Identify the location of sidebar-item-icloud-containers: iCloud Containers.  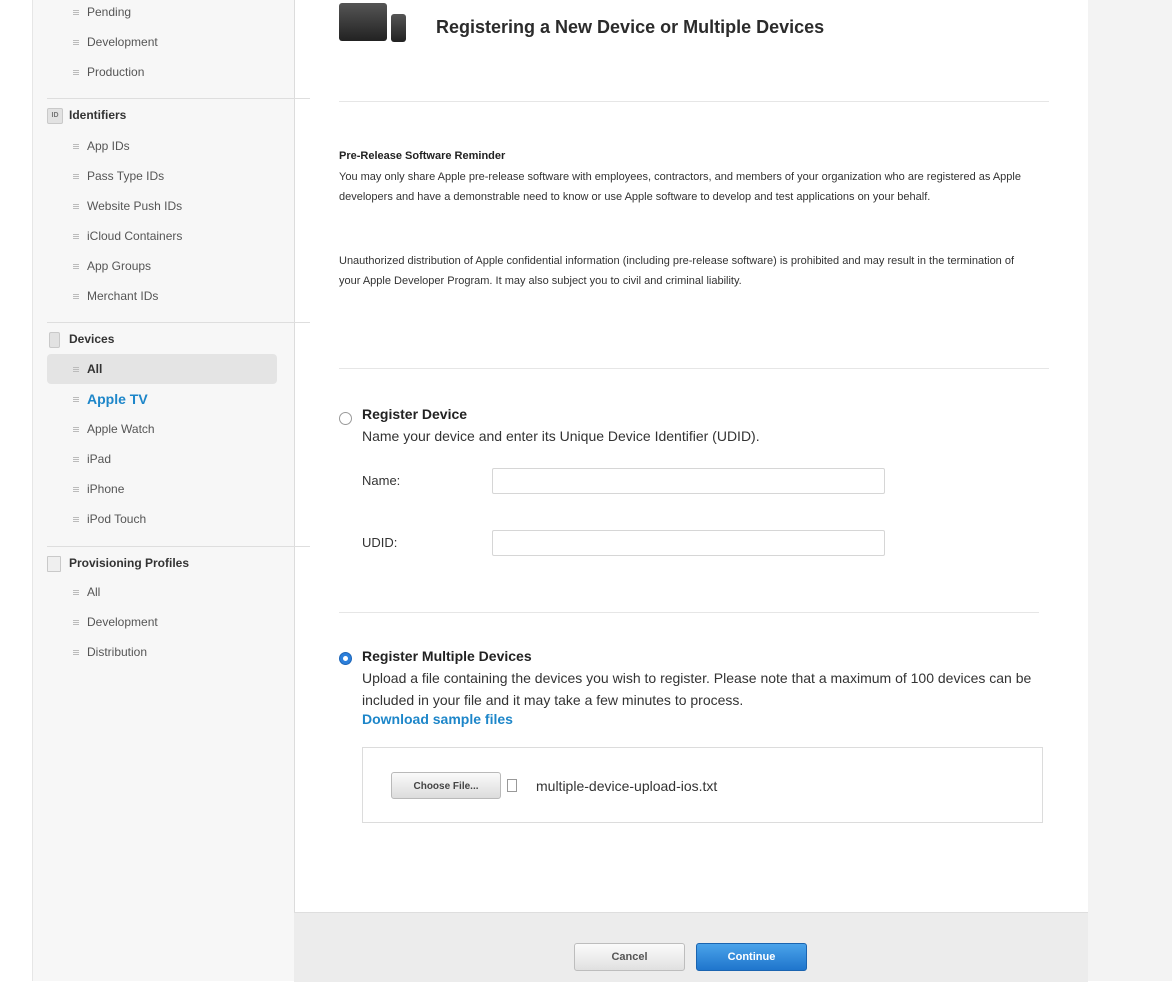
(162, 236).